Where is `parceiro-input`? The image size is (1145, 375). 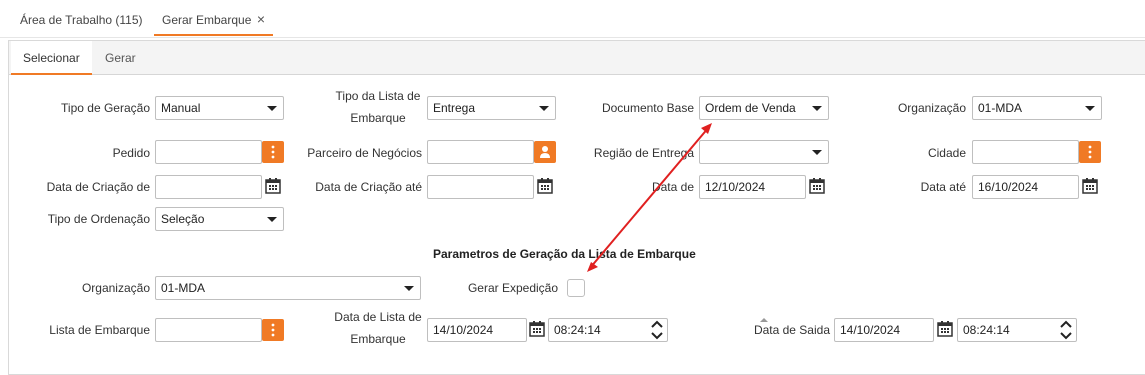
parceiro-input is located at coordinates (480, 152).